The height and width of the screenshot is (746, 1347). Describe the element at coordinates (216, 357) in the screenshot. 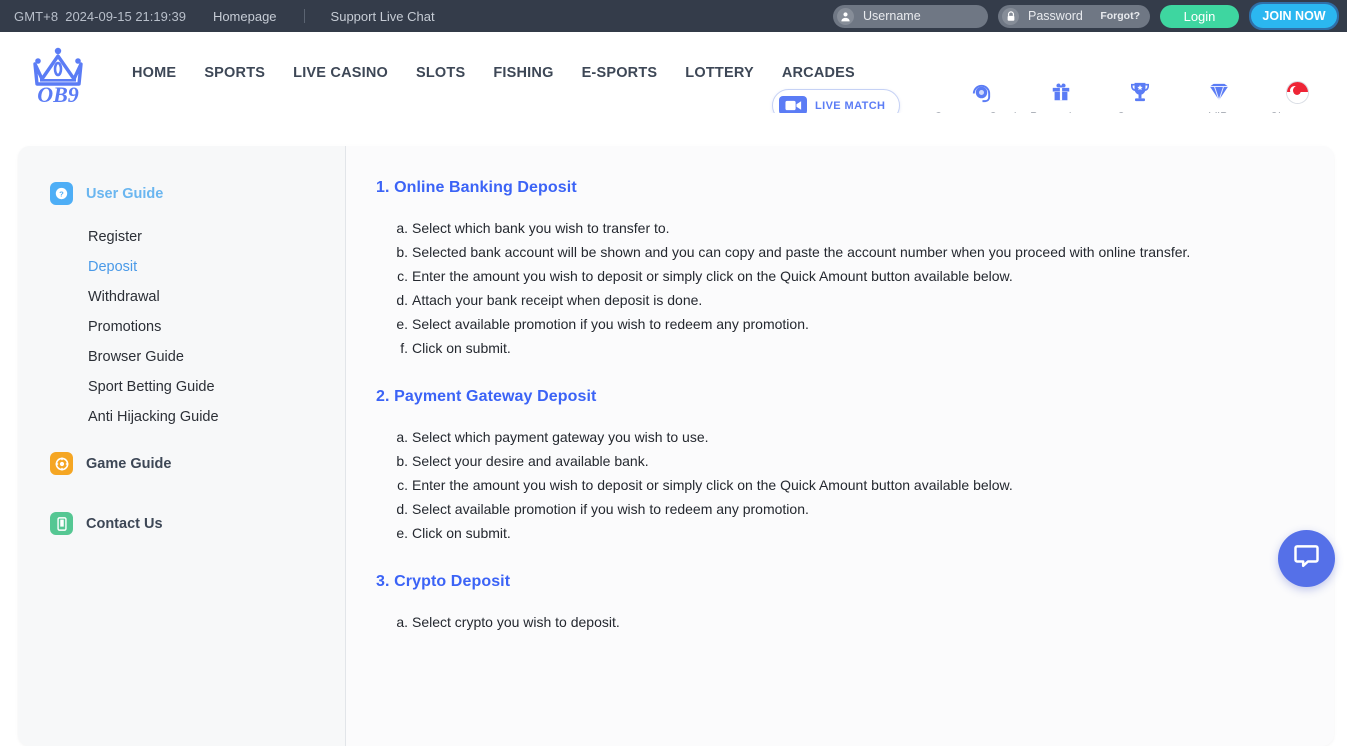

I see `sidebar-item-browser-guide: Browser Guide` at that location.